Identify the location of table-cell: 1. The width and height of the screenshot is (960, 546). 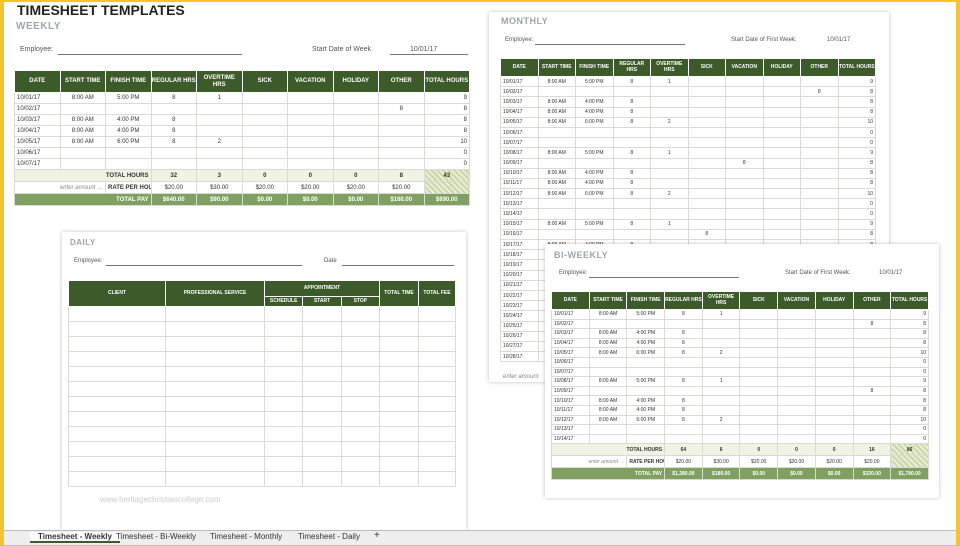
(669, 153).